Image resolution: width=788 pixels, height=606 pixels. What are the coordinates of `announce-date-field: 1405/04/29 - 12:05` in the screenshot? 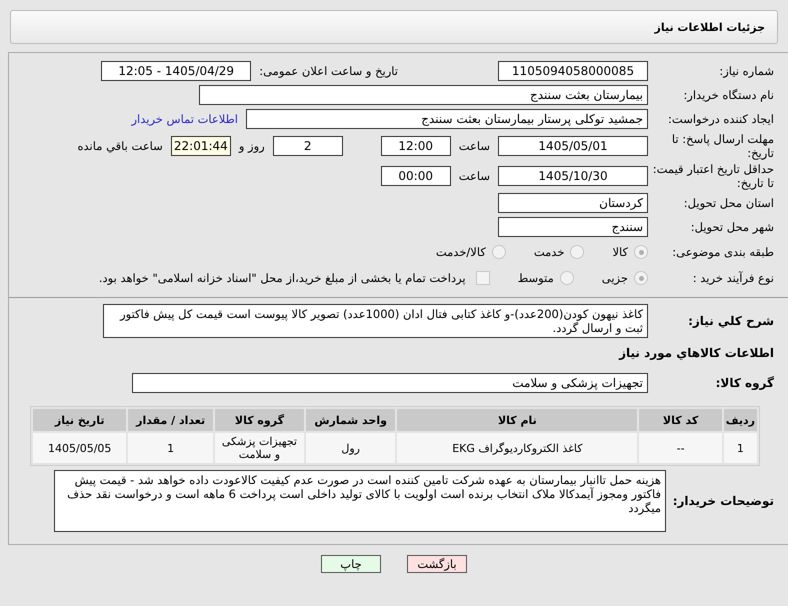 It's located at (176, 71).